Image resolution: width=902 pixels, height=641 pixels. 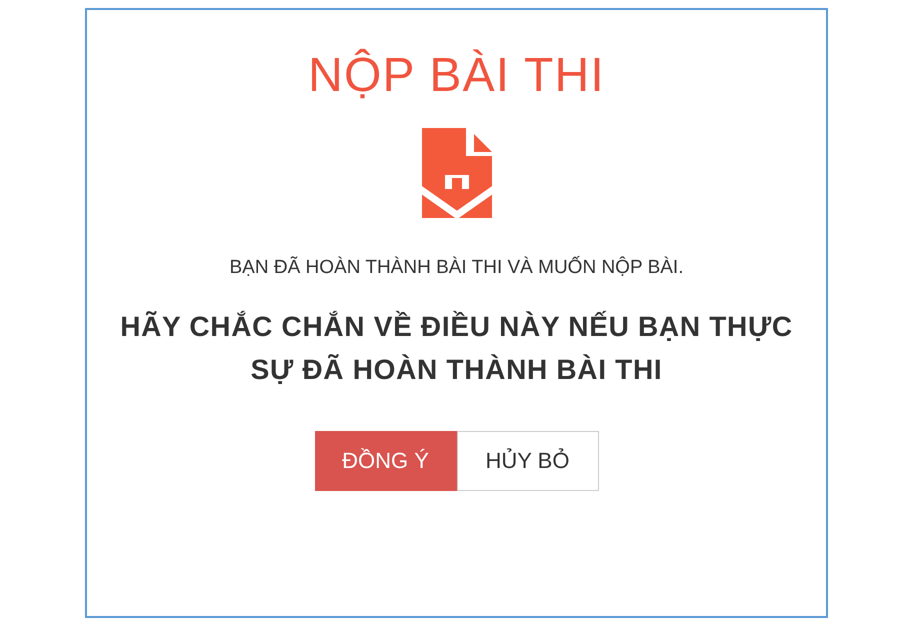 What do you see at coordinates (385, 460) in the screenshot?
I see `confirm-button: ĐỒNG Ý` at bounding box center [385, 460].